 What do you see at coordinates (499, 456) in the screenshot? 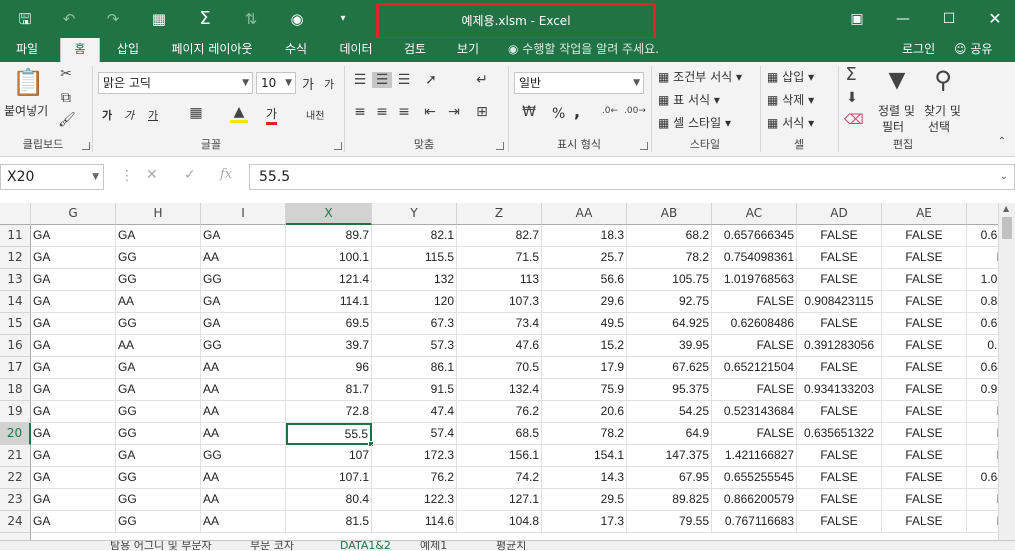
I see `cell: 156.1` at bounding box center [499, 456].